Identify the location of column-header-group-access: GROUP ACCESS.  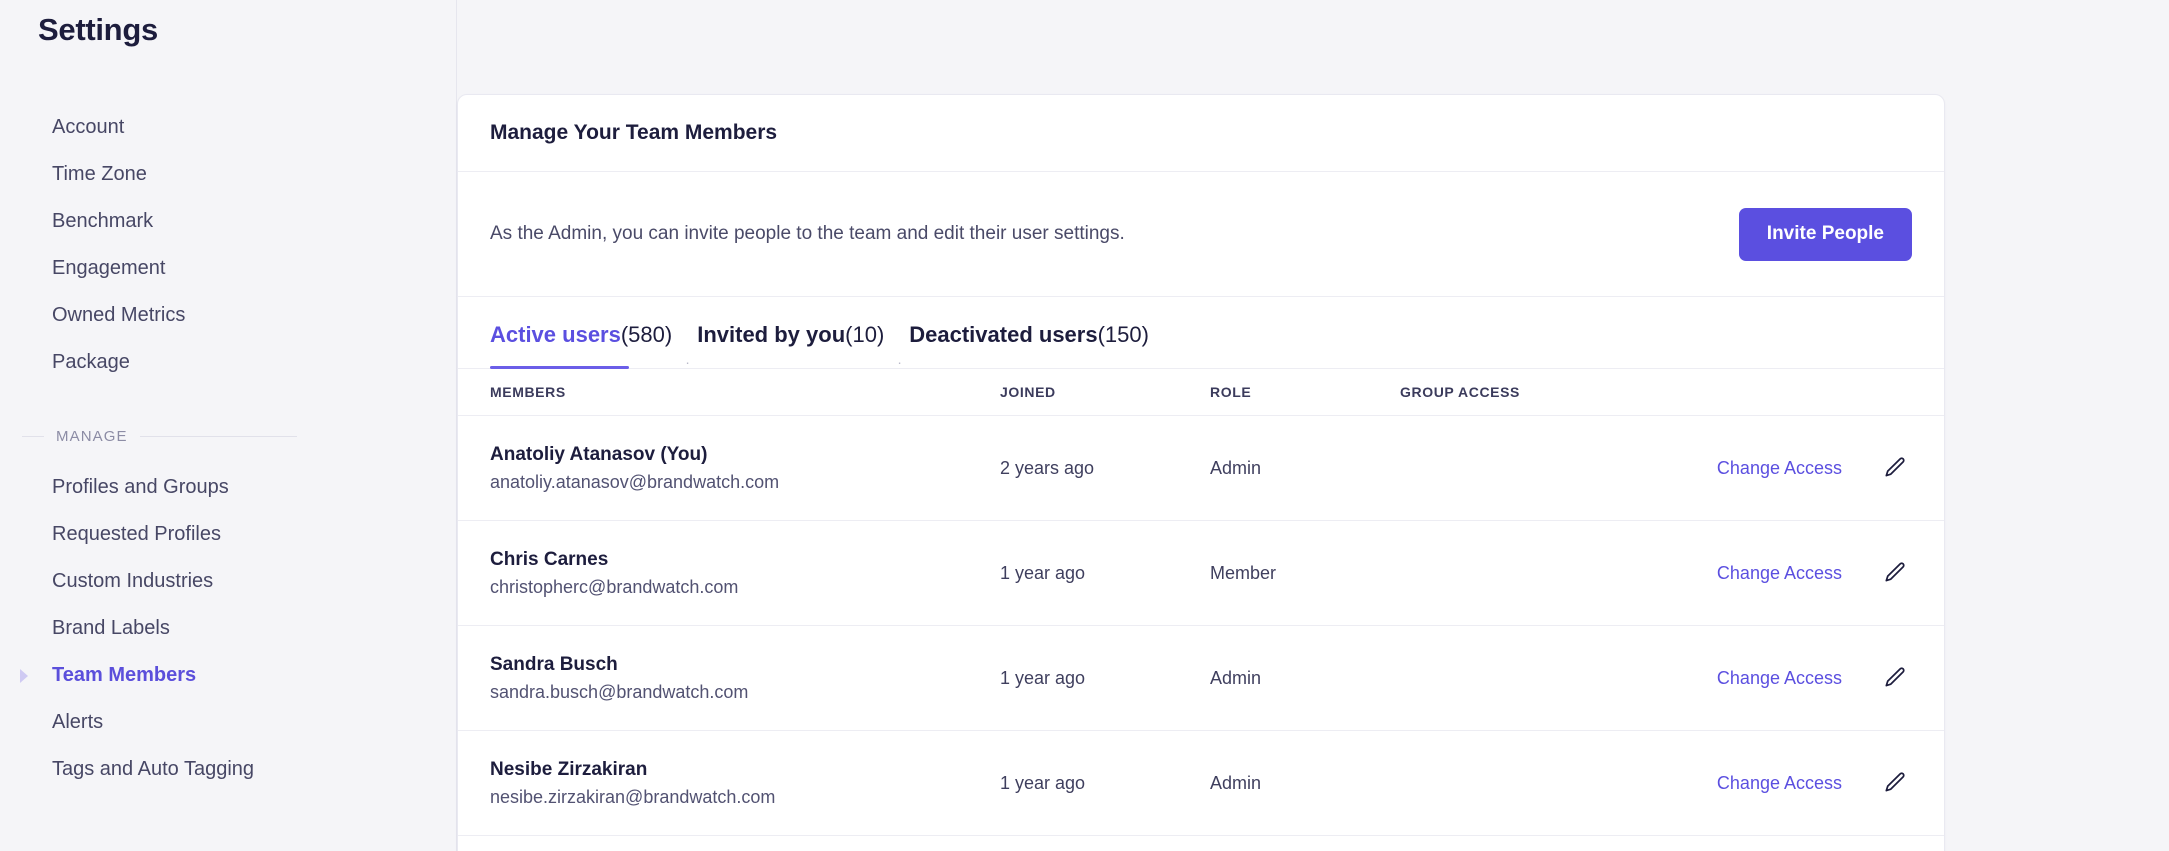
(1460, 392).